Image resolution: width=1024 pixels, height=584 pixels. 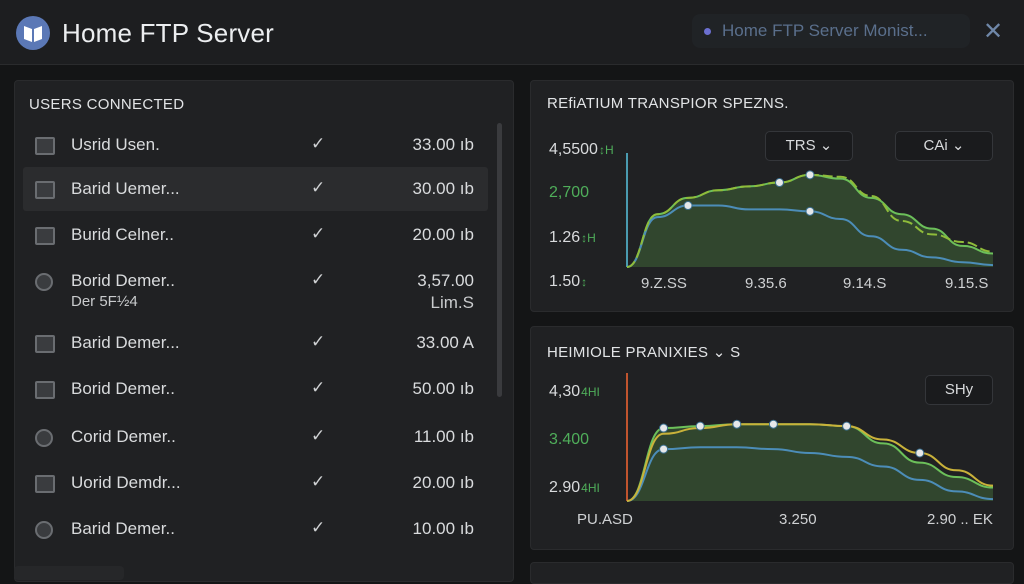 What do you see at coordinates (445, 342) in the screenshot?
I see `user-transfer-size: 33.00 A` at bounding box center [445, 342].